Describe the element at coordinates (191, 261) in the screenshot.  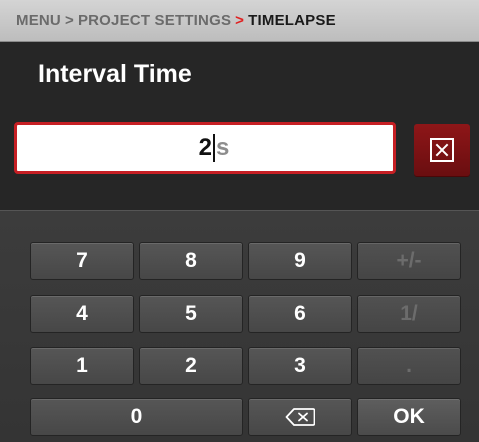
I see `key-8: 8` at that location.